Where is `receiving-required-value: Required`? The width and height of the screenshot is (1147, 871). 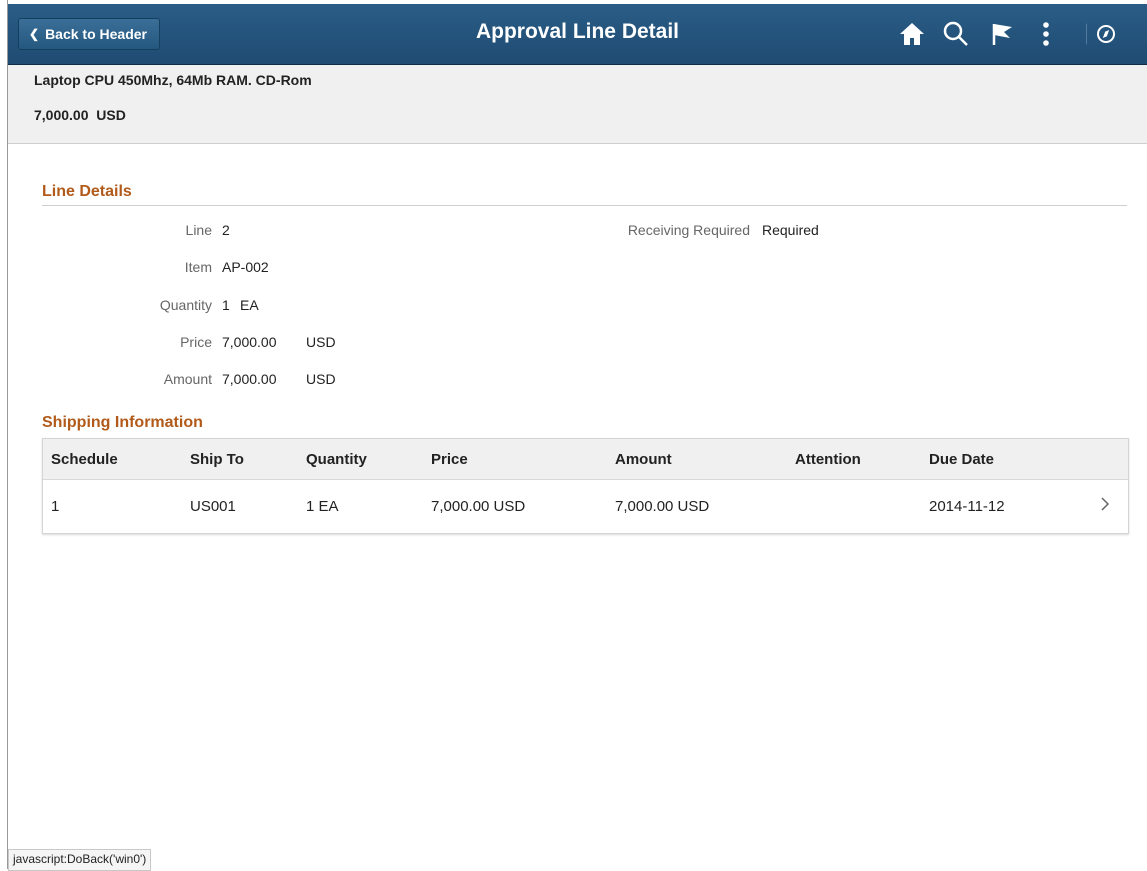
receiving-required-value: Required is located at coordinates (790, 230).